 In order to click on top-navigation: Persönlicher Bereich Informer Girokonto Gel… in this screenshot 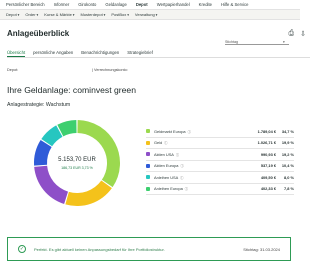, I will do `click(150, 5)`.